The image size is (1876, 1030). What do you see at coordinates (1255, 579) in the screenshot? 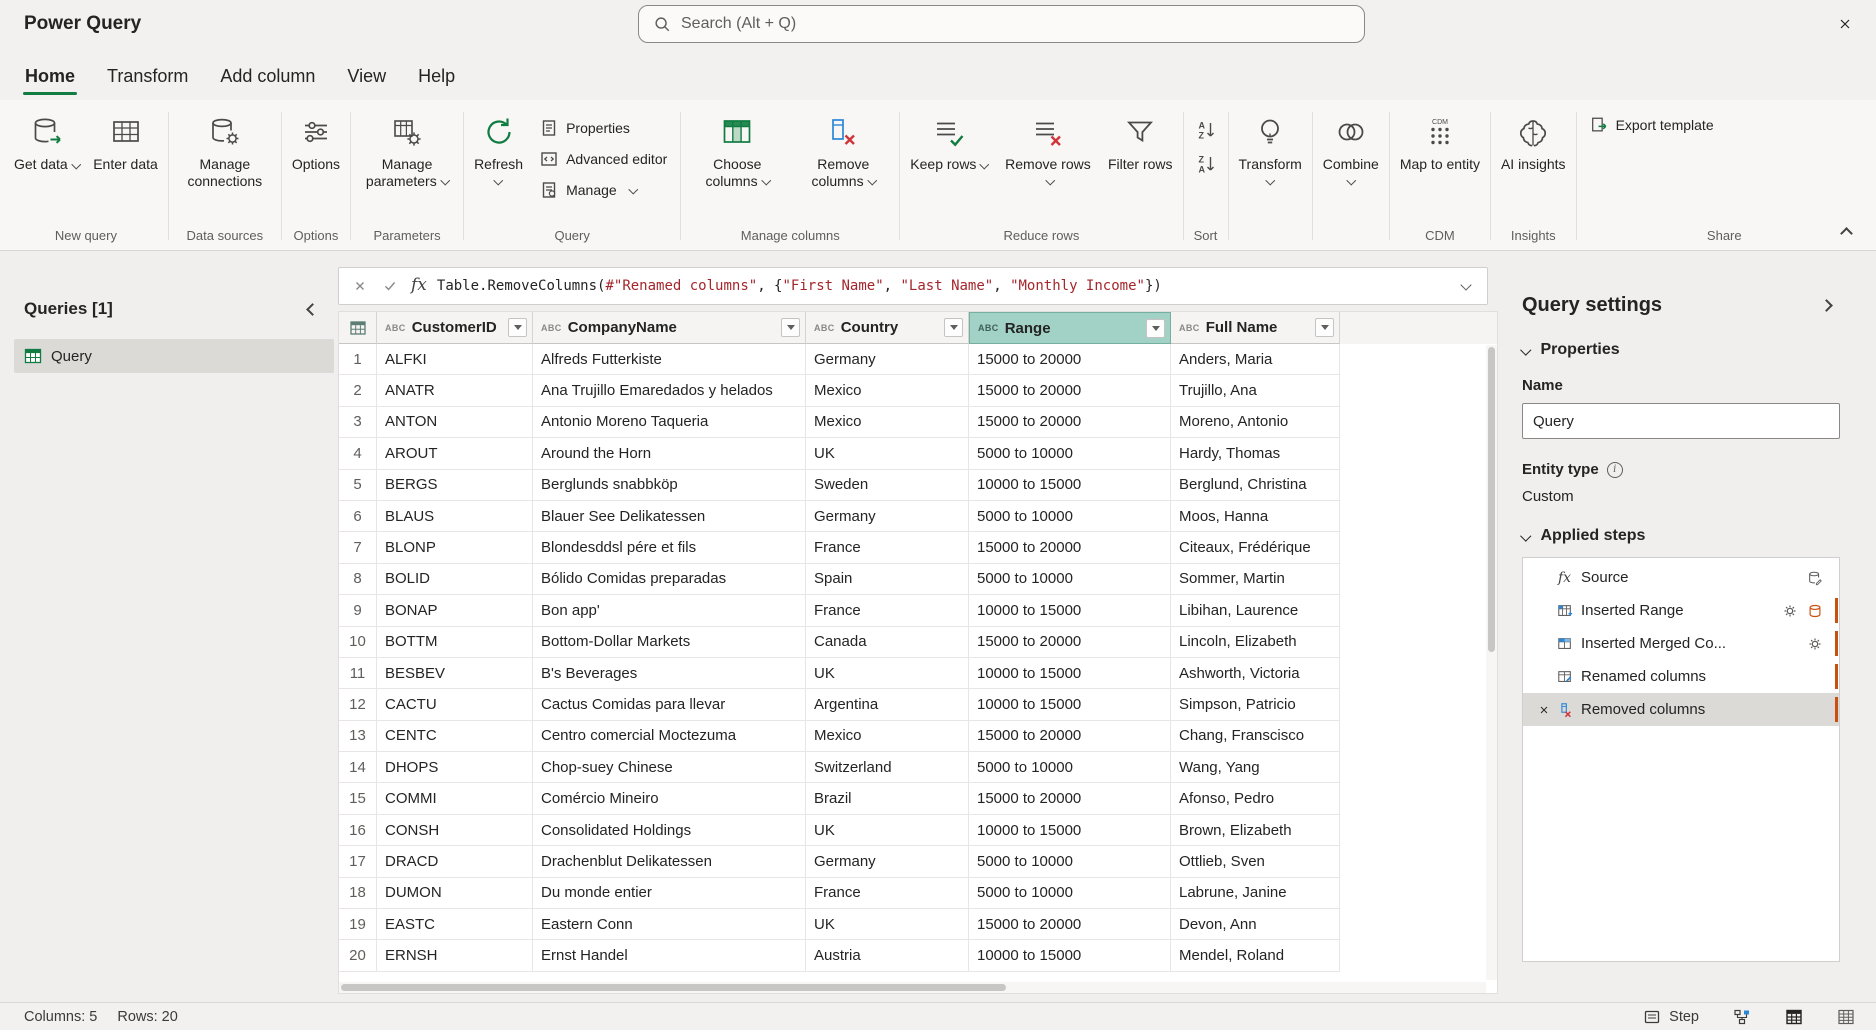
I see `cell-full-name: Sommer, Martin` at bounding box center [1255, 579].